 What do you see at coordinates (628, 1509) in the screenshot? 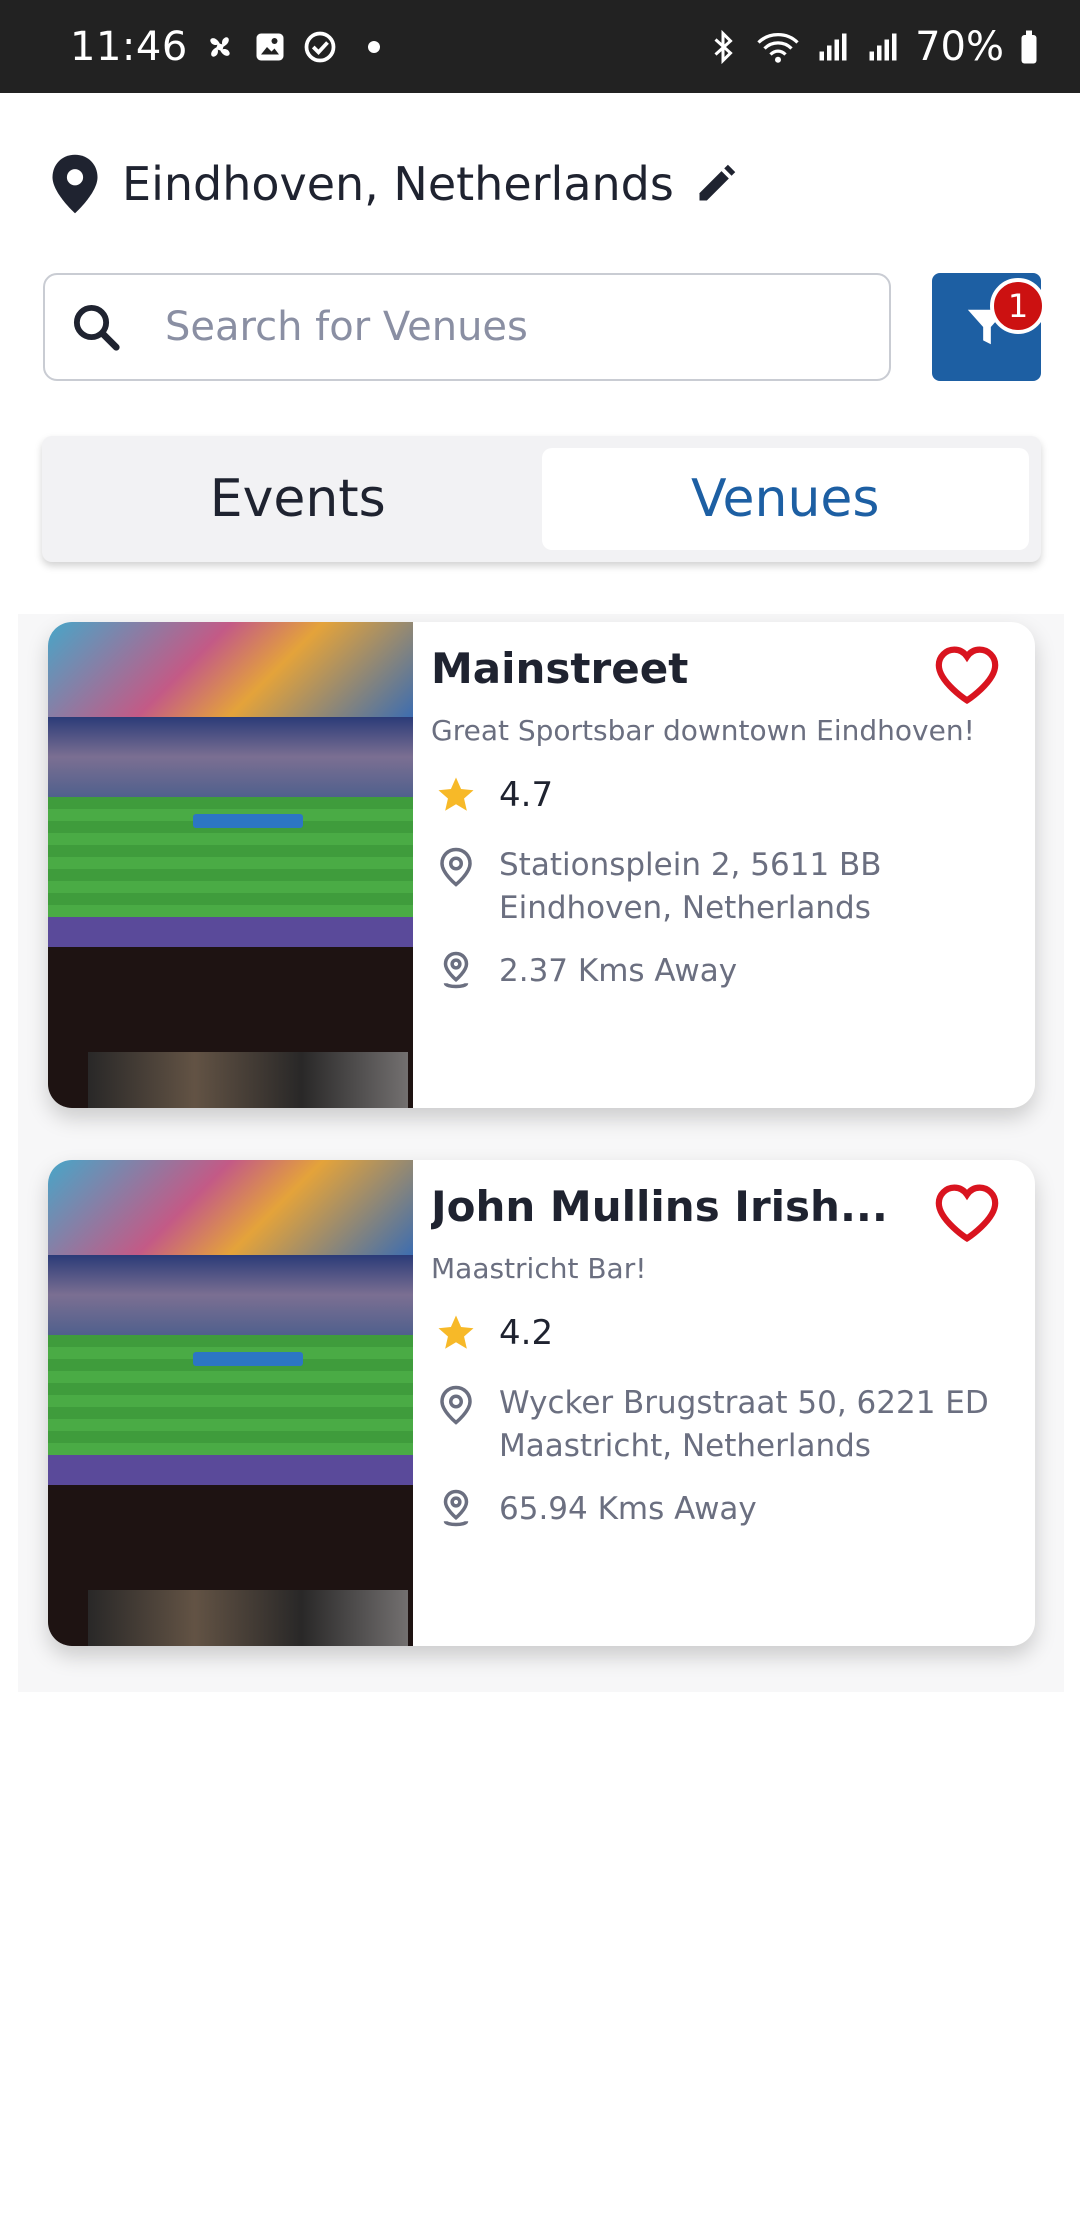
I see `venue-distance: 65.94 Kms Away` at bounding box center [628, 1509].